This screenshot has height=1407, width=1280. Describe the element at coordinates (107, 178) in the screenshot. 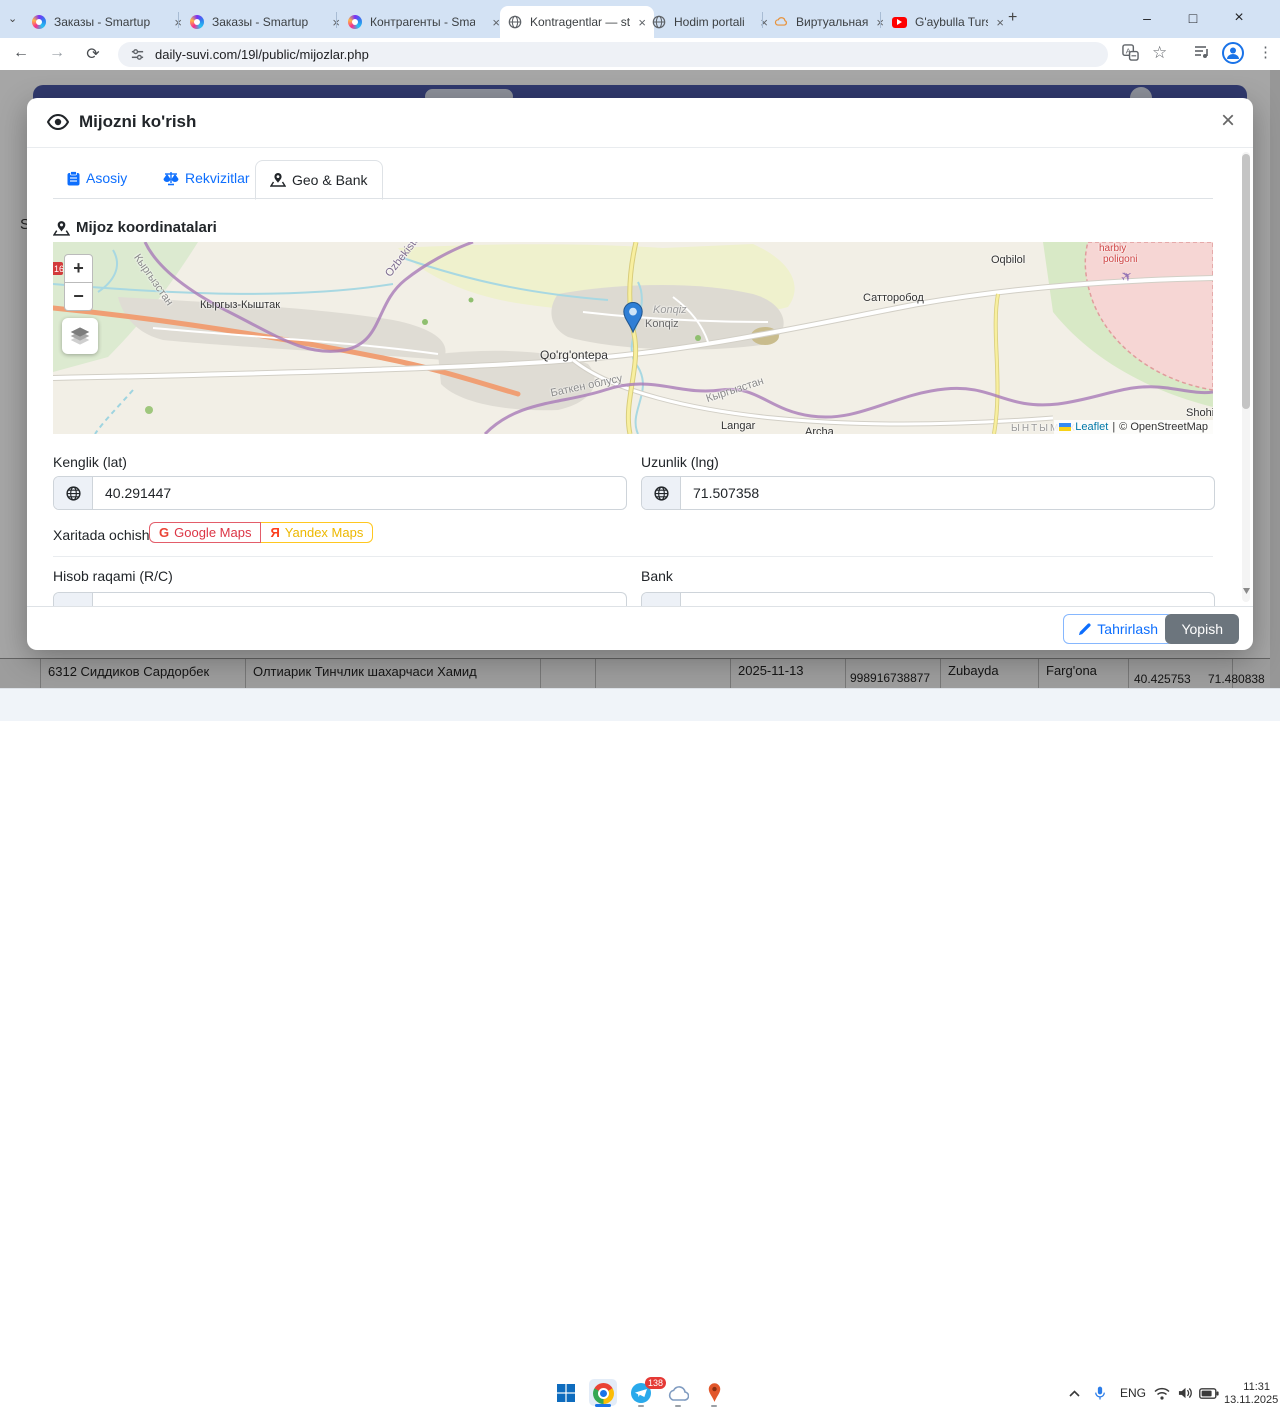

I see `tab-label: Asosiy` at that location.